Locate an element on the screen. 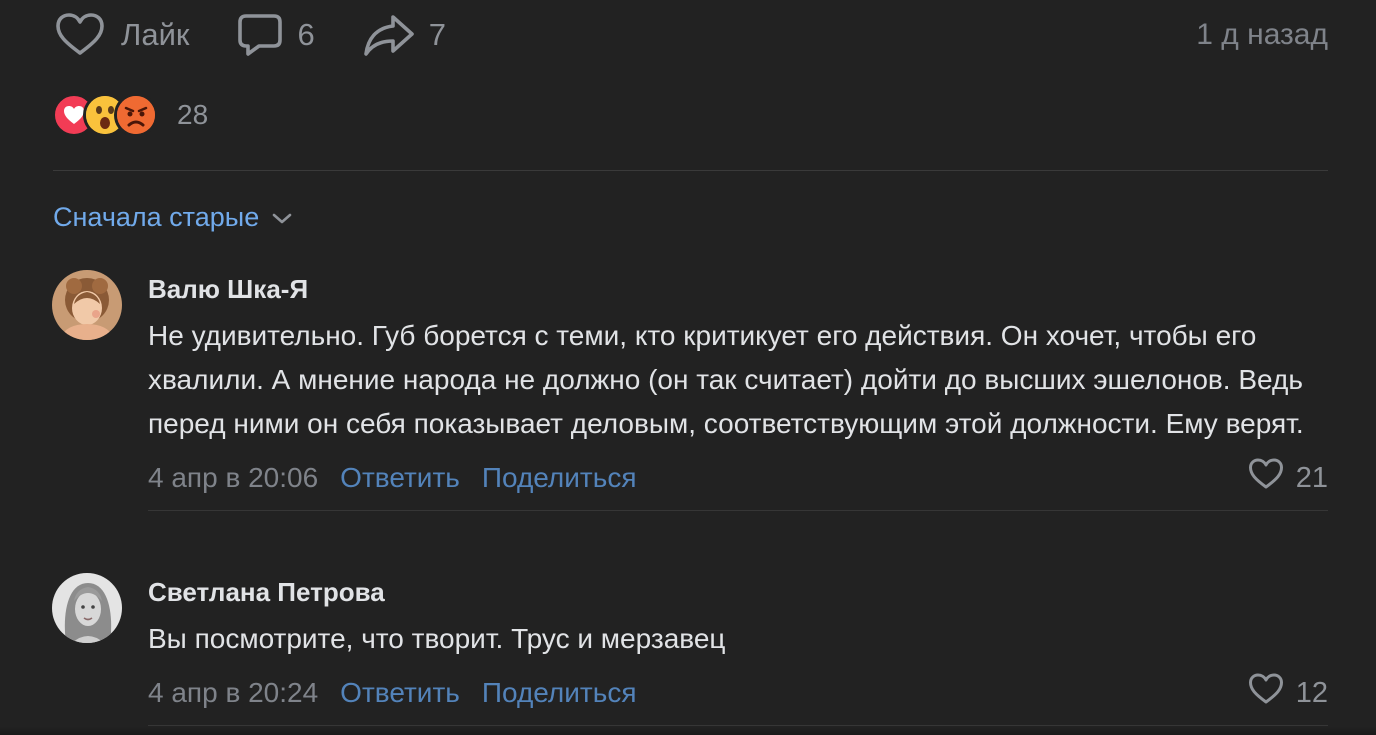 The width and height of the screenshot is (1376, 735). comment-author: Светлана Петрова is located at coordinates (738, 592).